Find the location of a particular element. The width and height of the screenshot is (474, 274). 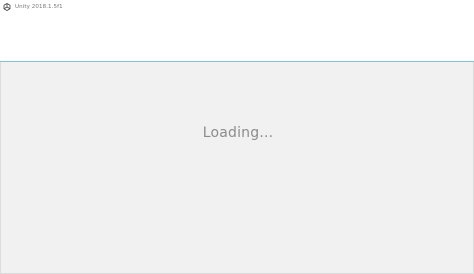

unity-logo-icon is located at coordinates (7, 7).